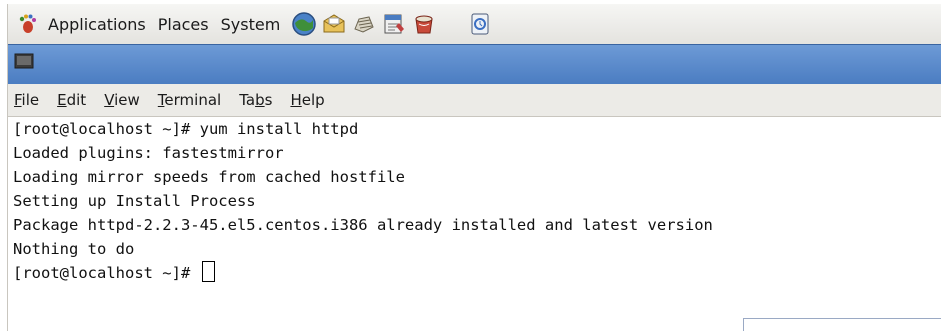 This screenshot has height=331, width=941. Describe the element at coordinates (27, 24) in the screenshot. I see `gnome-foot-icon` at that location.